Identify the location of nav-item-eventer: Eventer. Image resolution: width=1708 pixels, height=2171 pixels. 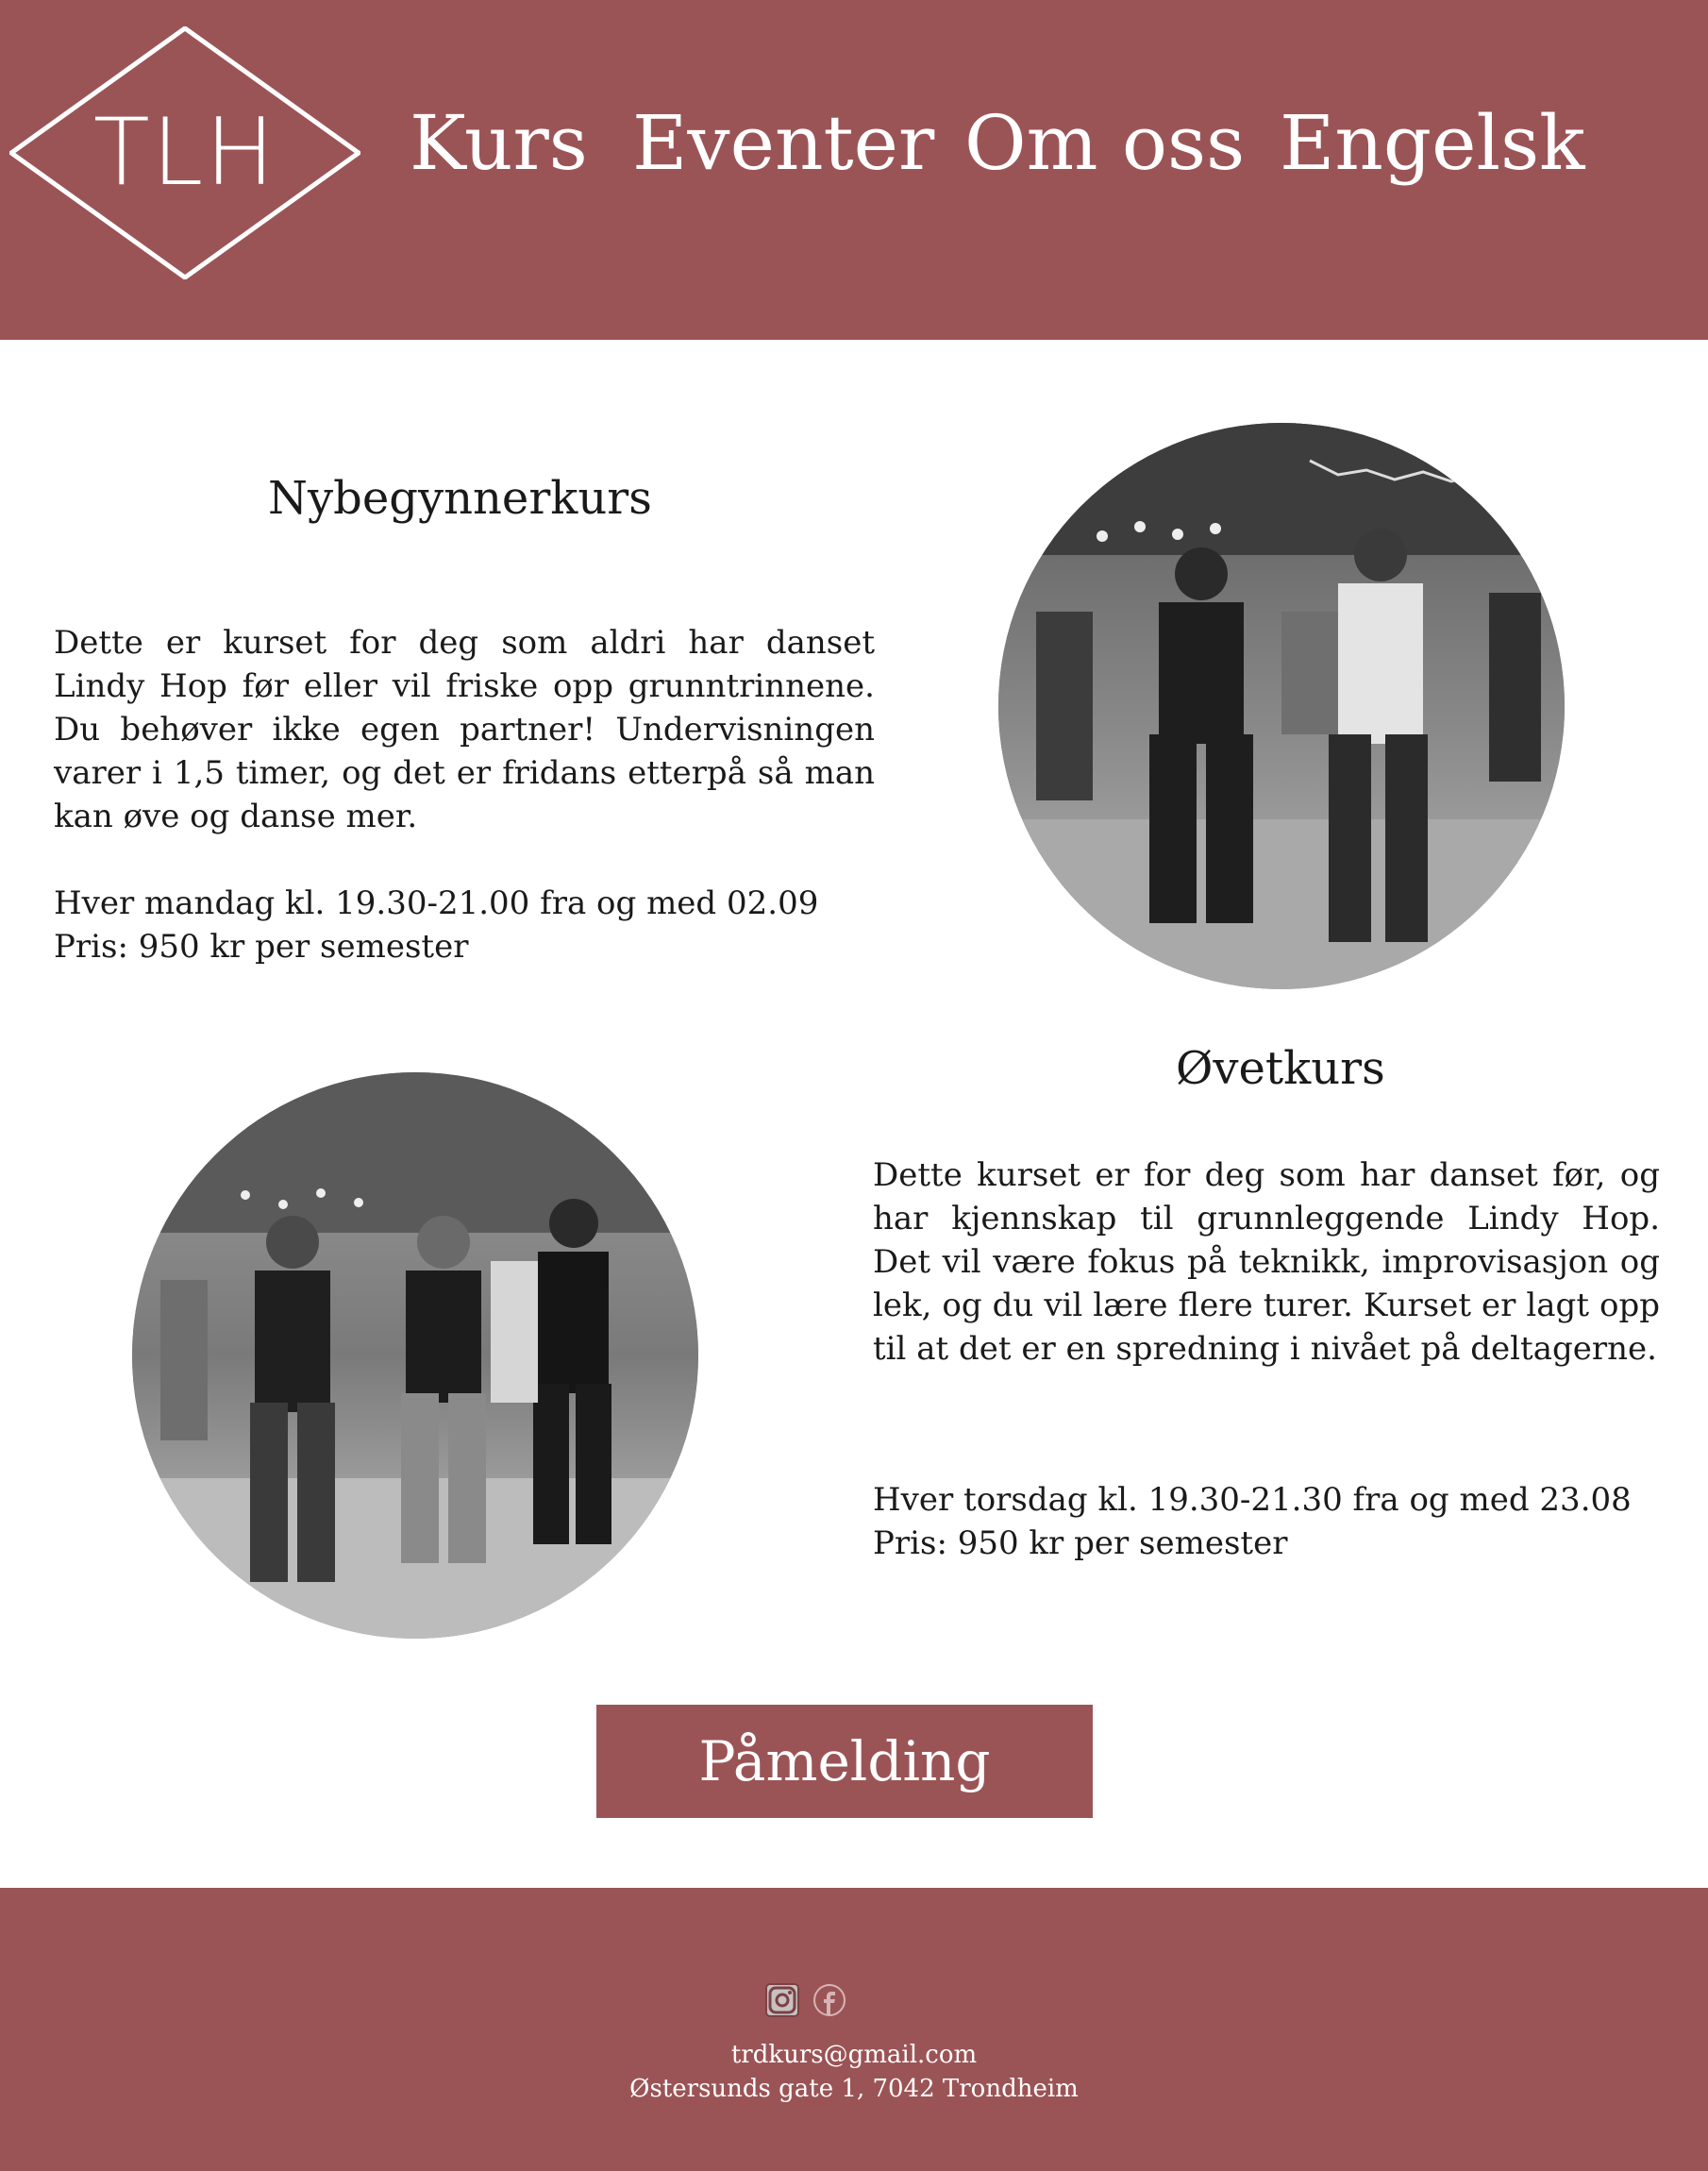
(783, 143).